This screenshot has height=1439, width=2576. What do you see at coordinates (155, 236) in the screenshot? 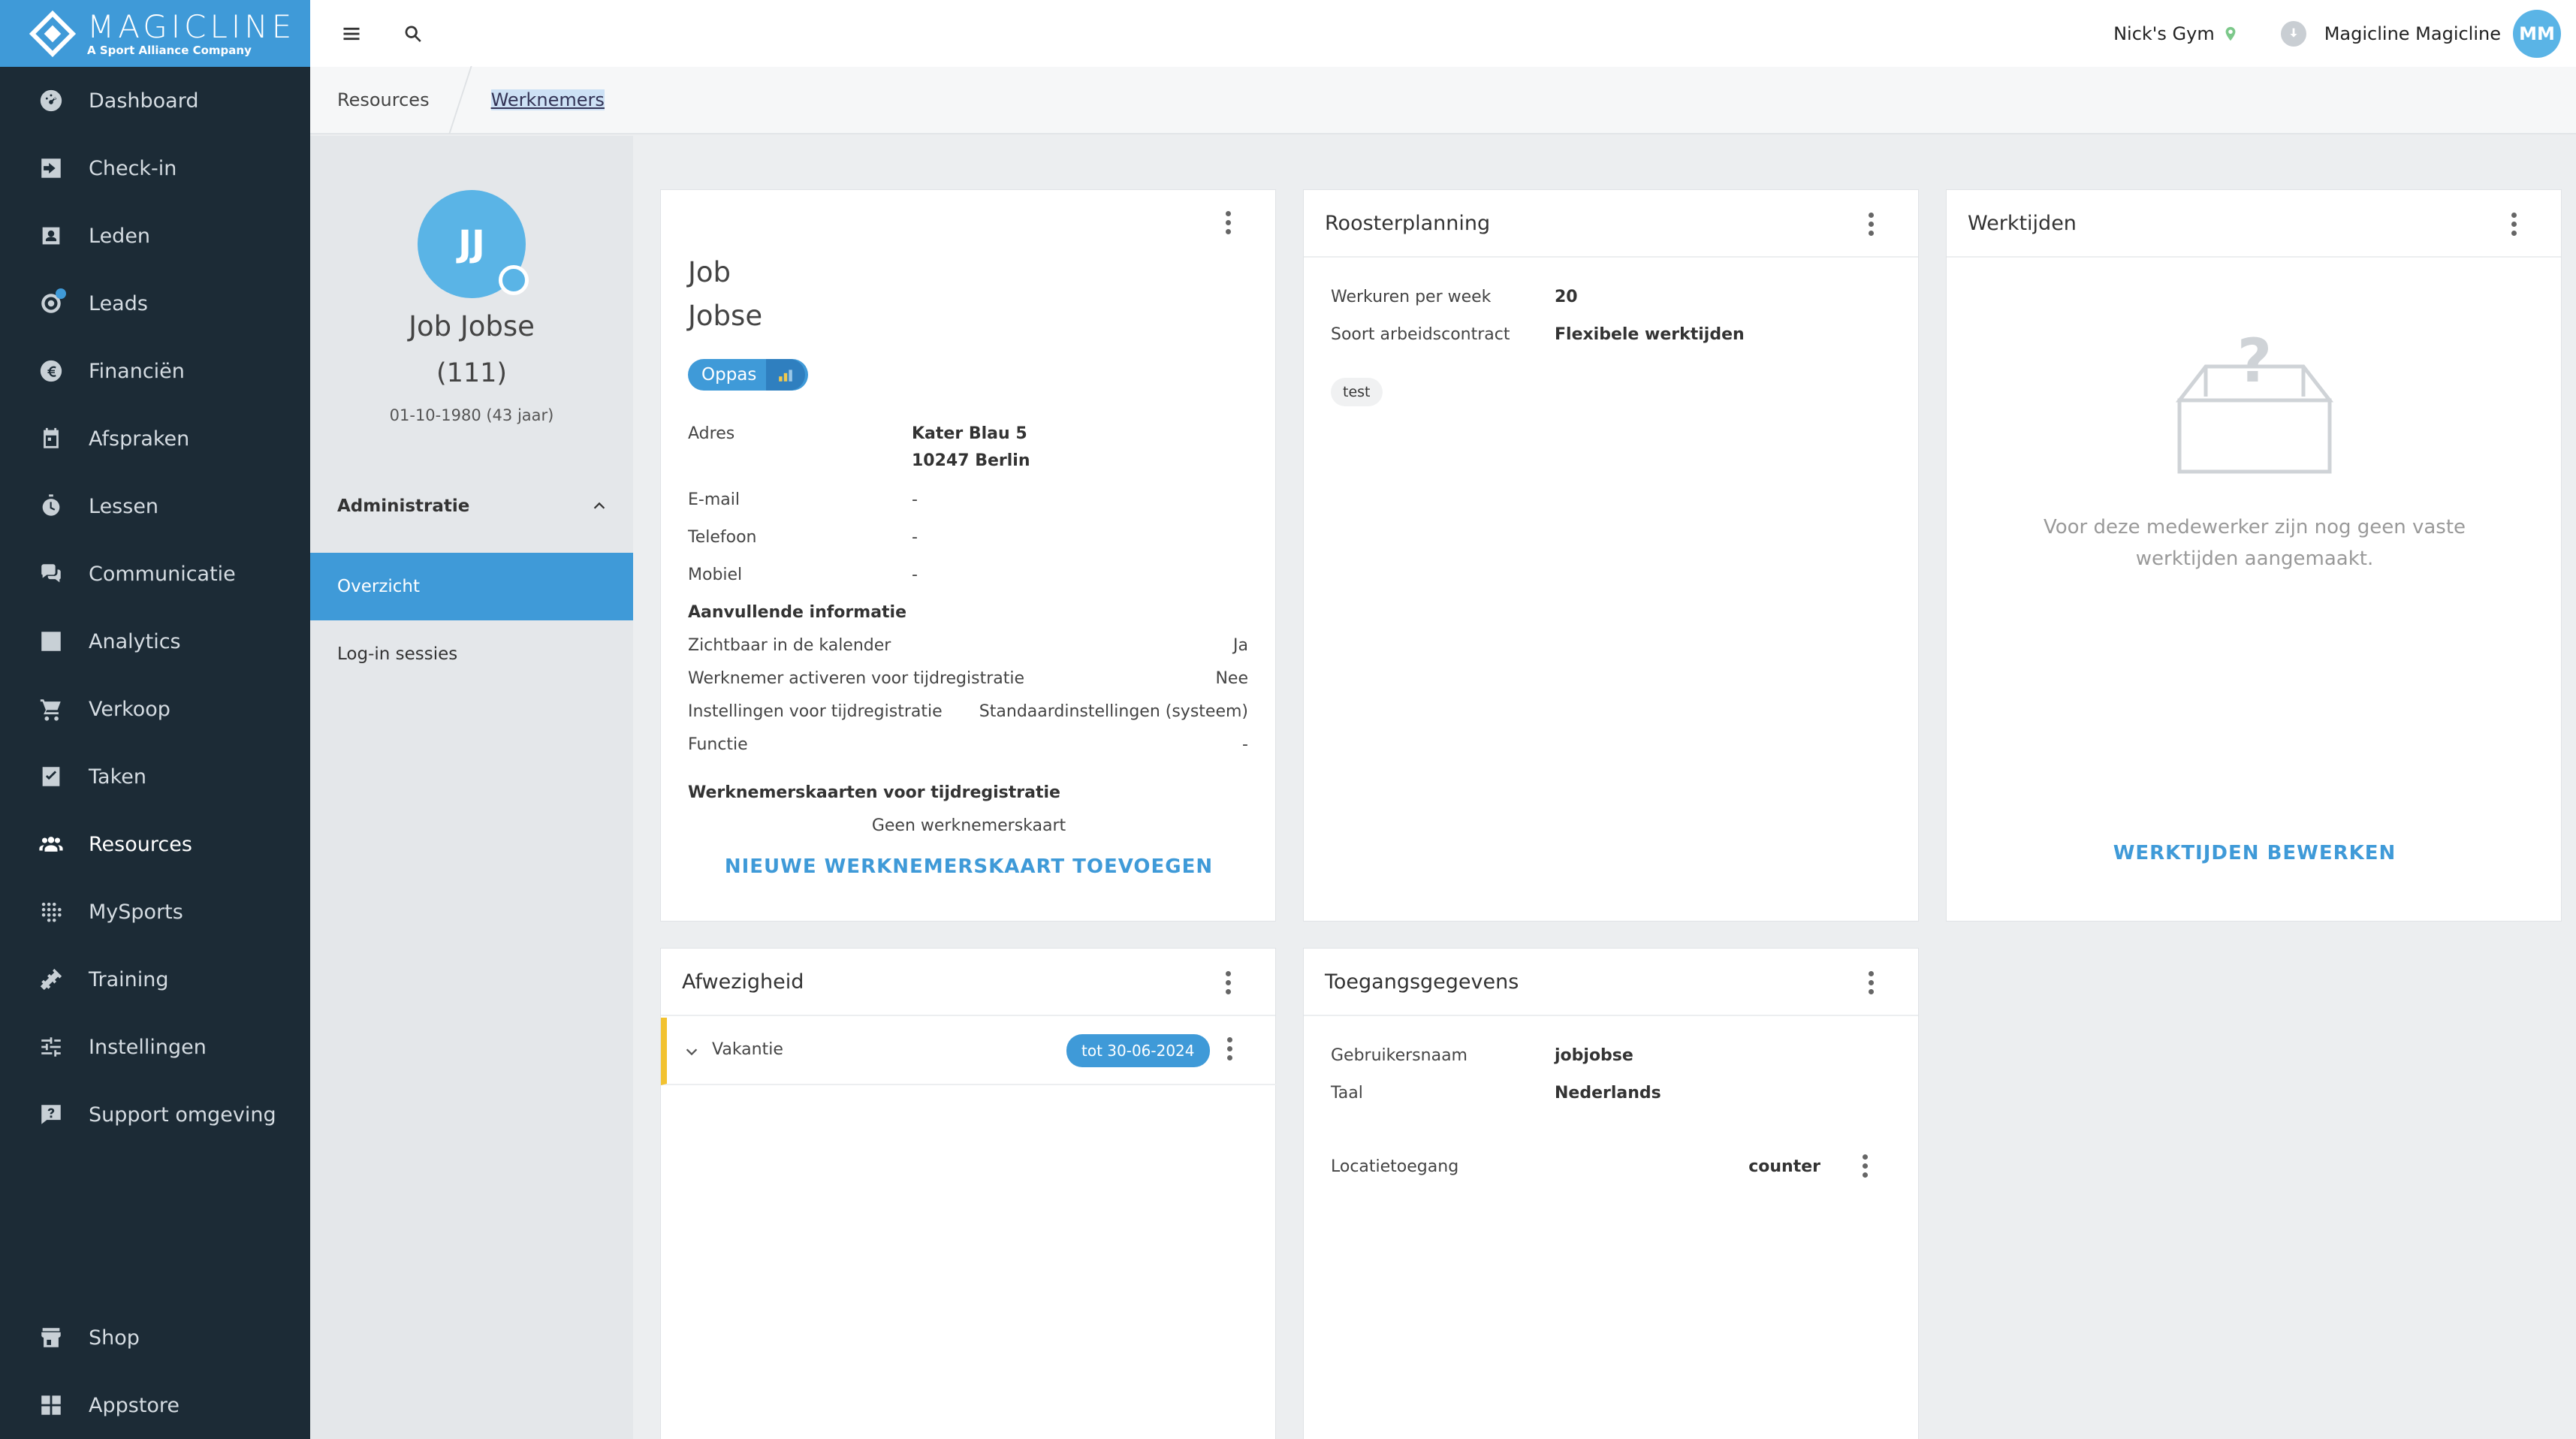
I see `sidebar-item-leden: Leden` at bounding box center [155, 236].